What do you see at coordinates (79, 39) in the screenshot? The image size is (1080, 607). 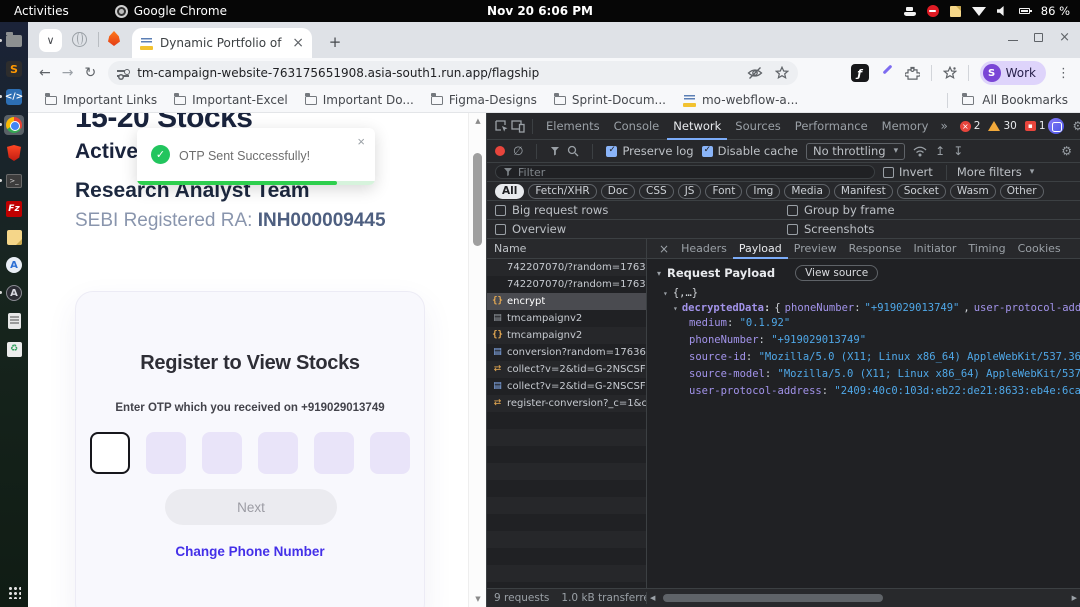 I see `pinned-tab-globe-icon` at bounding box center [79, 39].